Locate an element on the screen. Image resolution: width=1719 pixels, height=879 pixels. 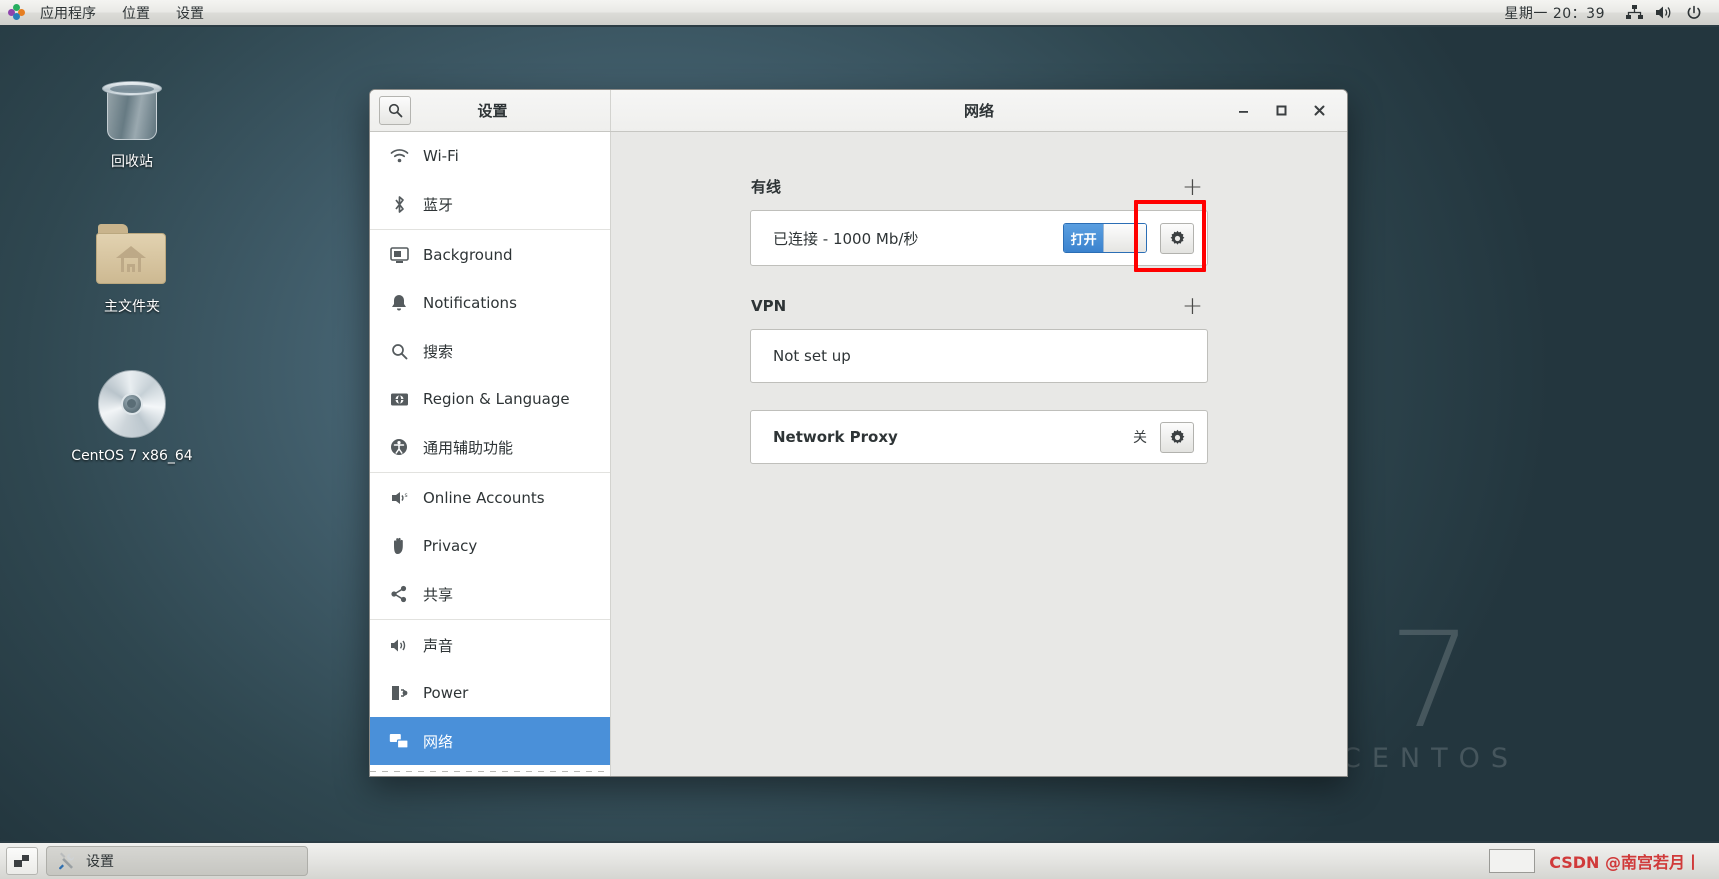
proxy-section: Network Proxy 关 is located at coordinates (979, 437).